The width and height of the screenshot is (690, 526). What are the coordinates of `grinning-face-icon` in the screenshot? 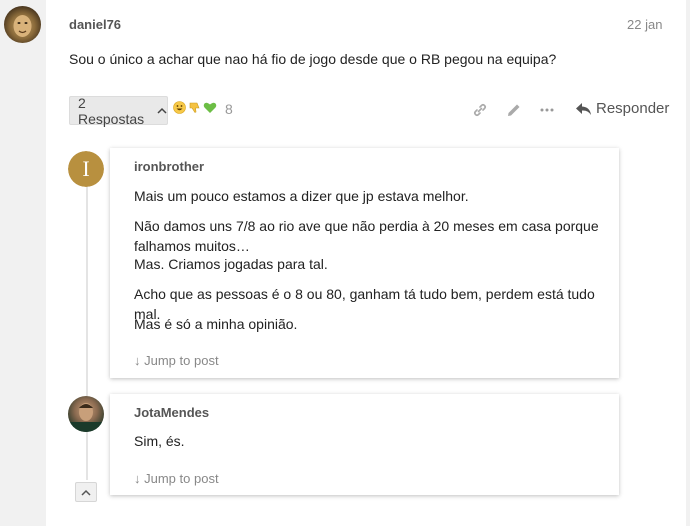 It's located at (179, 107).